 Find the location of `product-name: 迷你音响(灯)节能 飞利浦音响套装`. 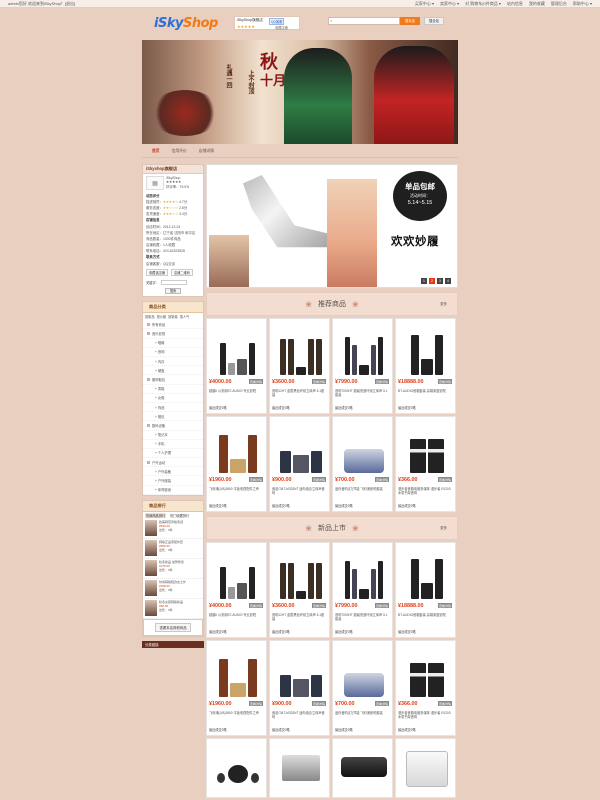

product-name: 迷你音响(灯)节能 飞利浦音响套装 is located at coordinates (362, 715).